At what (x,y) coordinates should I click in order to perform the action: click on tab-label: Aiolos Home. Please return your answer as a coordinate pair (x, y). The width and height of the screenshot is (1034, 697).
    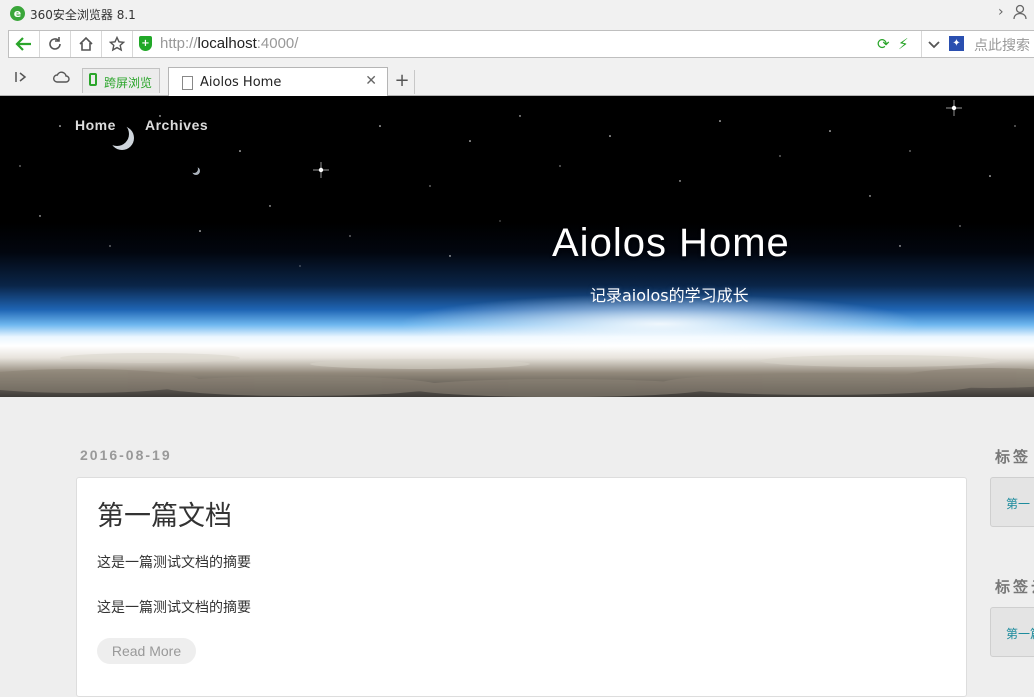
    Looking at the image, I should click on (241, 82).